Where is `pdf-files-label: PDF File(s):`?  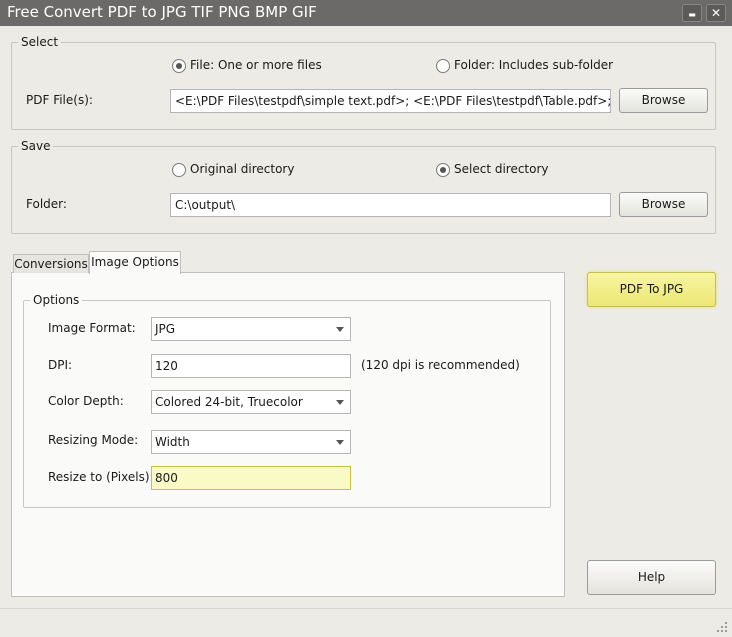 pdf-files-label: PDF File(s): is located at coordinates (59, 100).